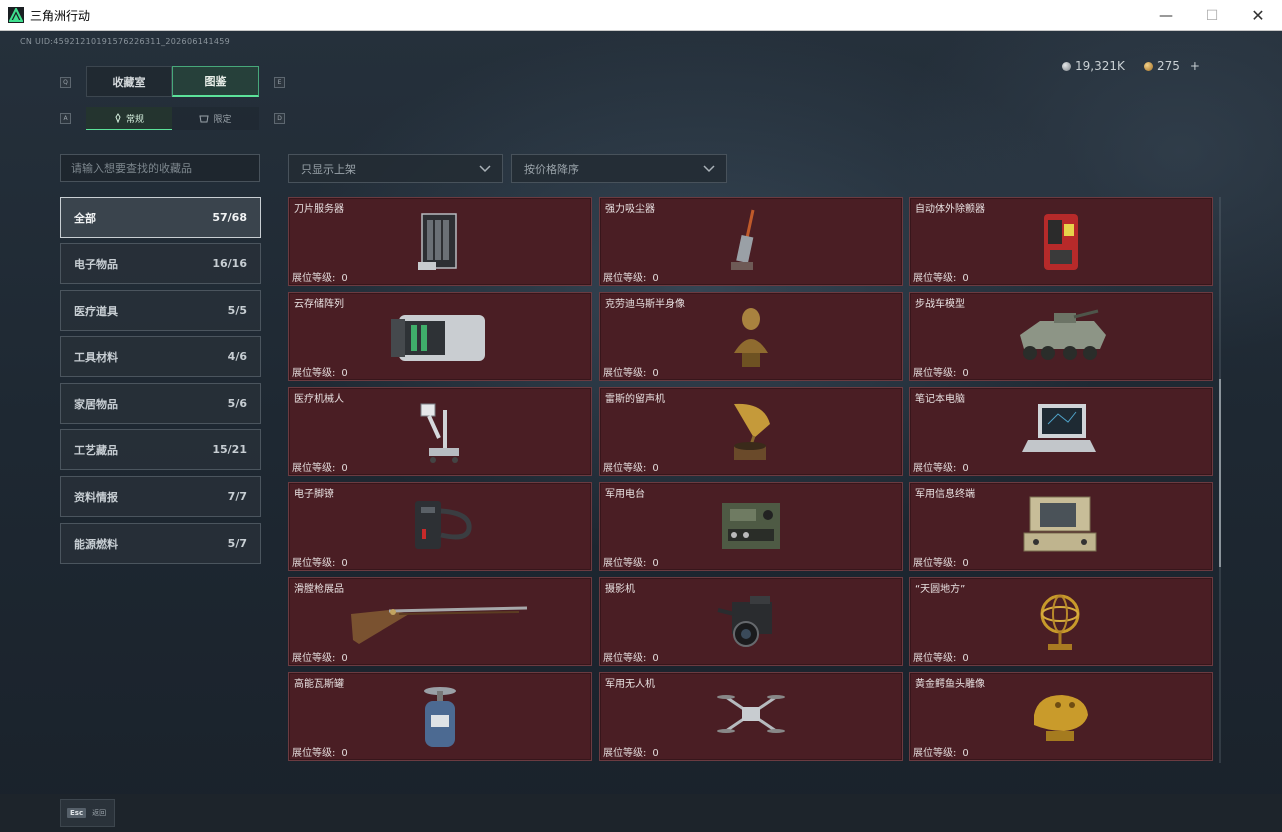 The image size is (1282, 832). Describe the element at coordinates (237, 403) in the screenshot. I see `category-count: 5/6` at that location.